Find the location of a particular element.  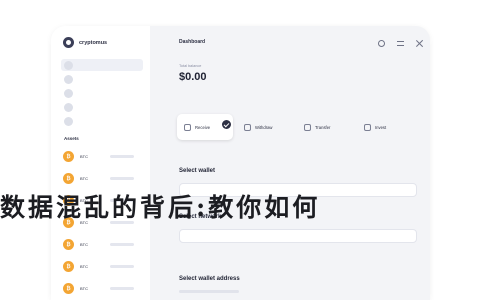

action-label: Withdraw is located at coordinates (264, 127).